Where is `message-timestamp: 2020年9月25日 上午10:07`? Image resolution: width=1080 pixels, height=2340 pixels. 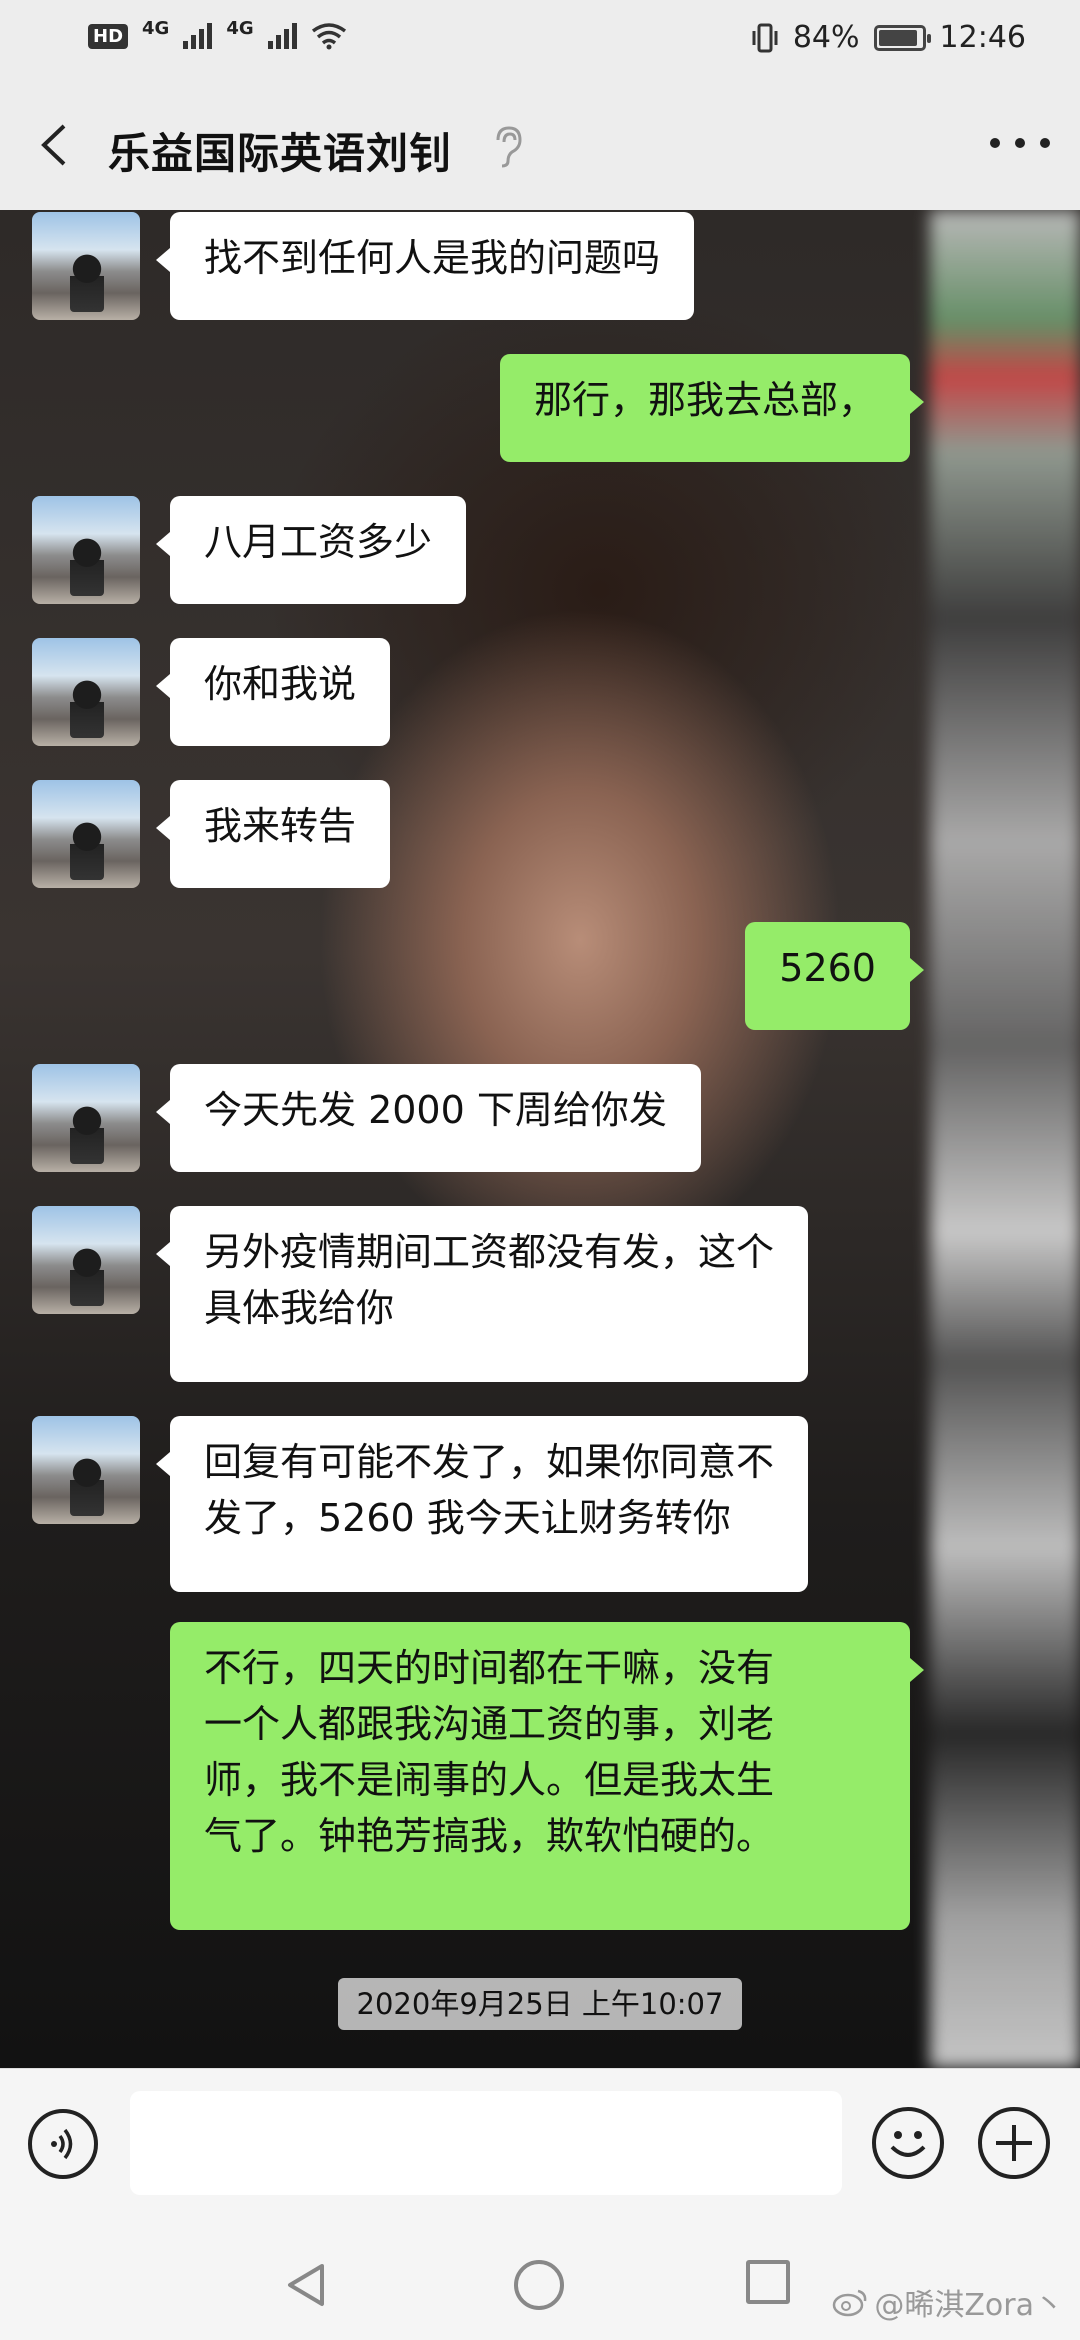 message-timestamp: 2020年9月25日 上午10:07 is located at coordinates (540, 2004).